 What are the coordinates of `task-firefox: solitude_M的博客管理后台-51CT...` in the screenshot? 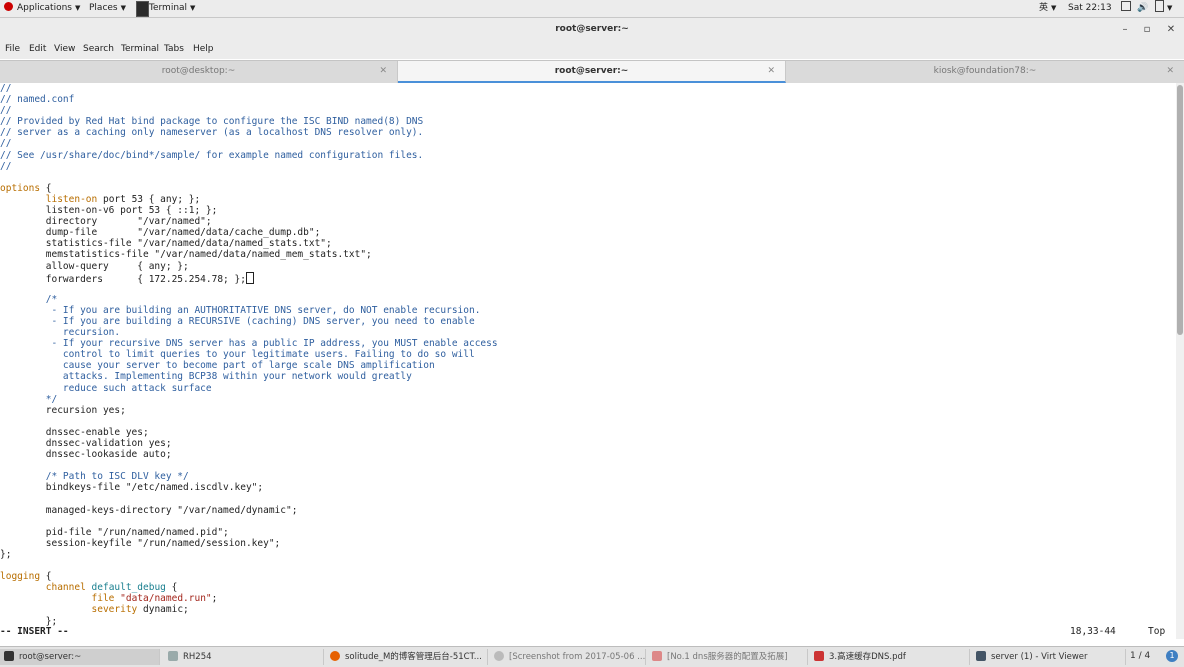 It's located at (407, 657).